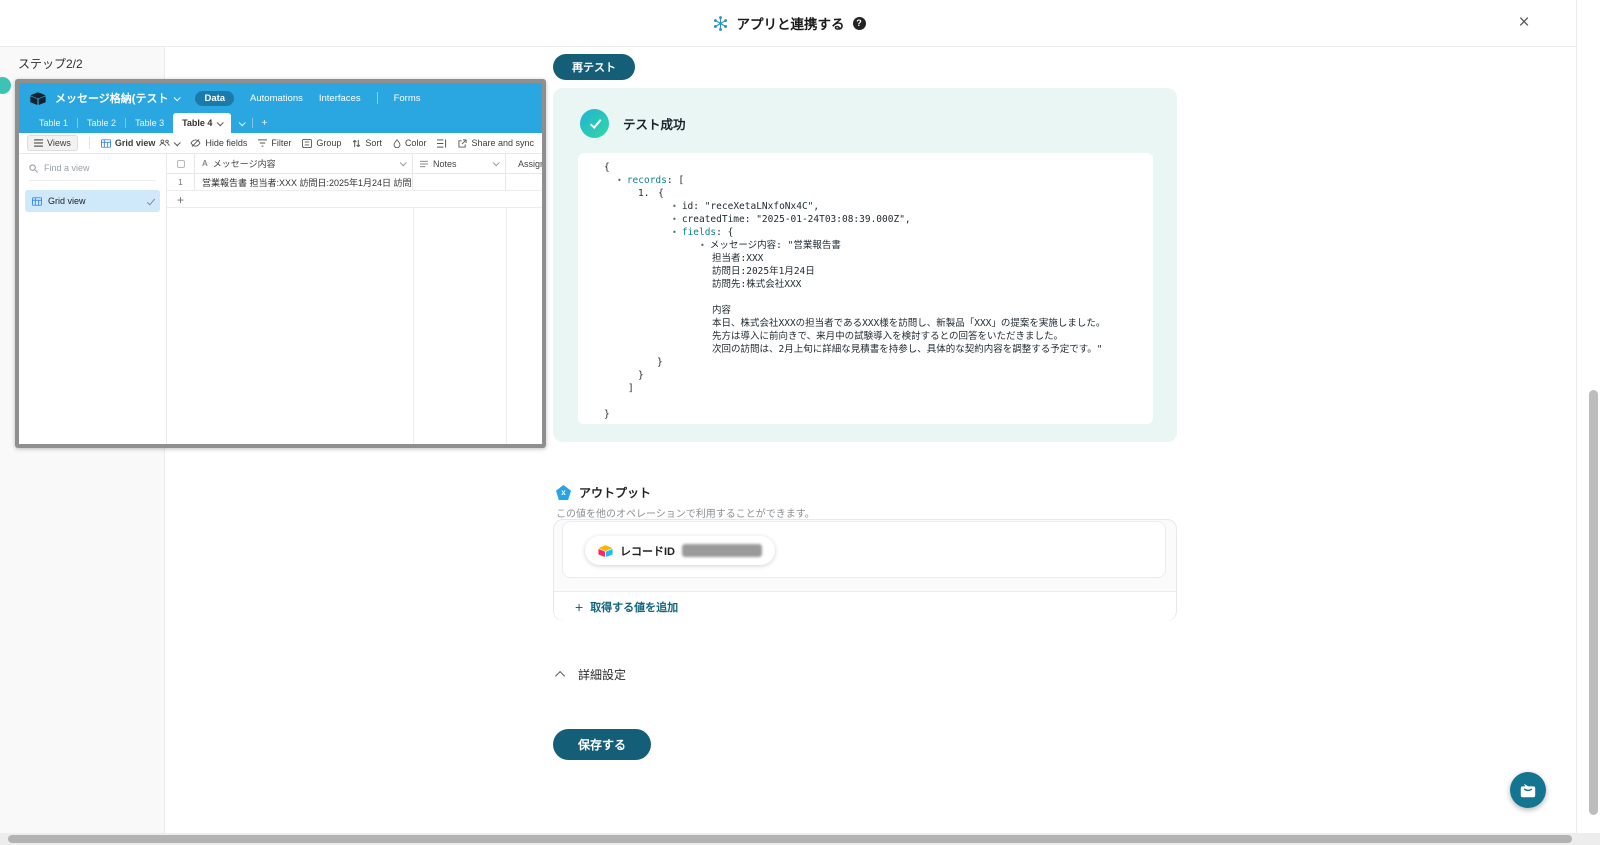 Image resolution: width=1600 pixels, height=845 pixels. Describe the element at coordinates (304, 163) in the screenshot. I see `column-message: A メッセージ内容` at that location.